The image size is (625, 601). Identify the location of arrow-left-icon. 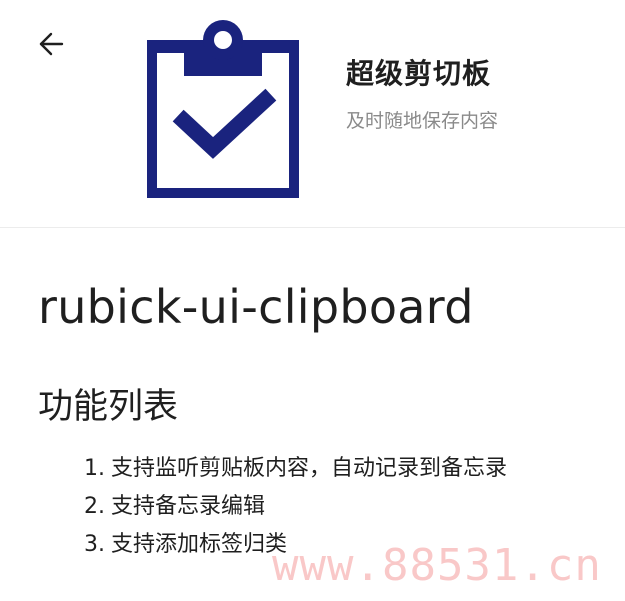
(51, 44).